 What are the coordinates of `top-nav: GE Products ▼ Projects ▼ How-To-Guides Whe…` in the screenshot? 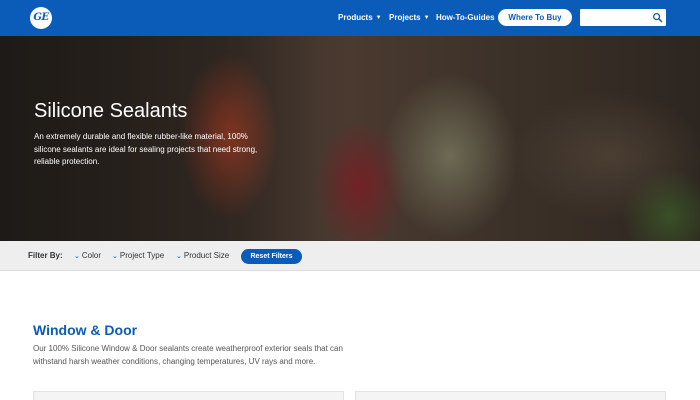 It's located at (350, 18).